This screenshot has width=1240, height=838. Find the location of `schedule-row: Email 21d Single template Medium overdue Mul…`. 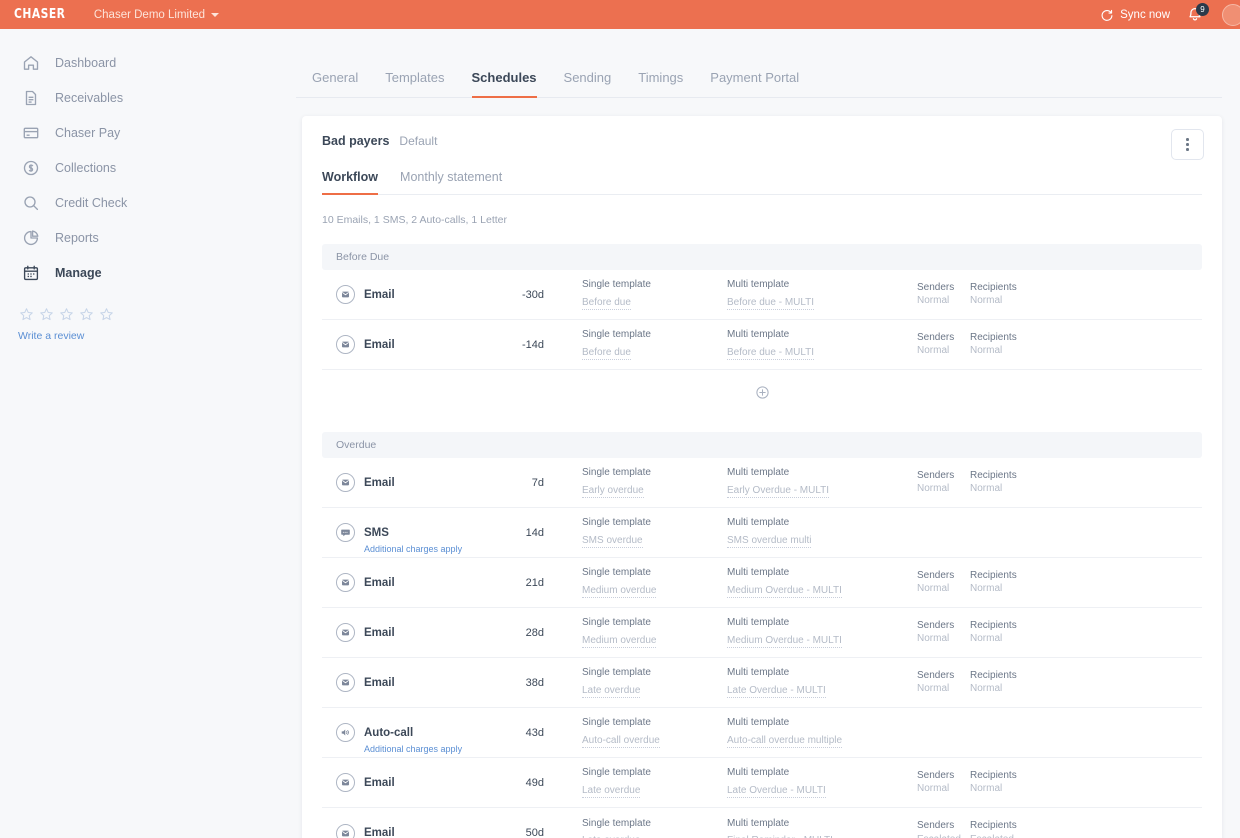

schedule-row: Email 21d Single template Medium overdue Mul… is located at coordinates (762, 583).